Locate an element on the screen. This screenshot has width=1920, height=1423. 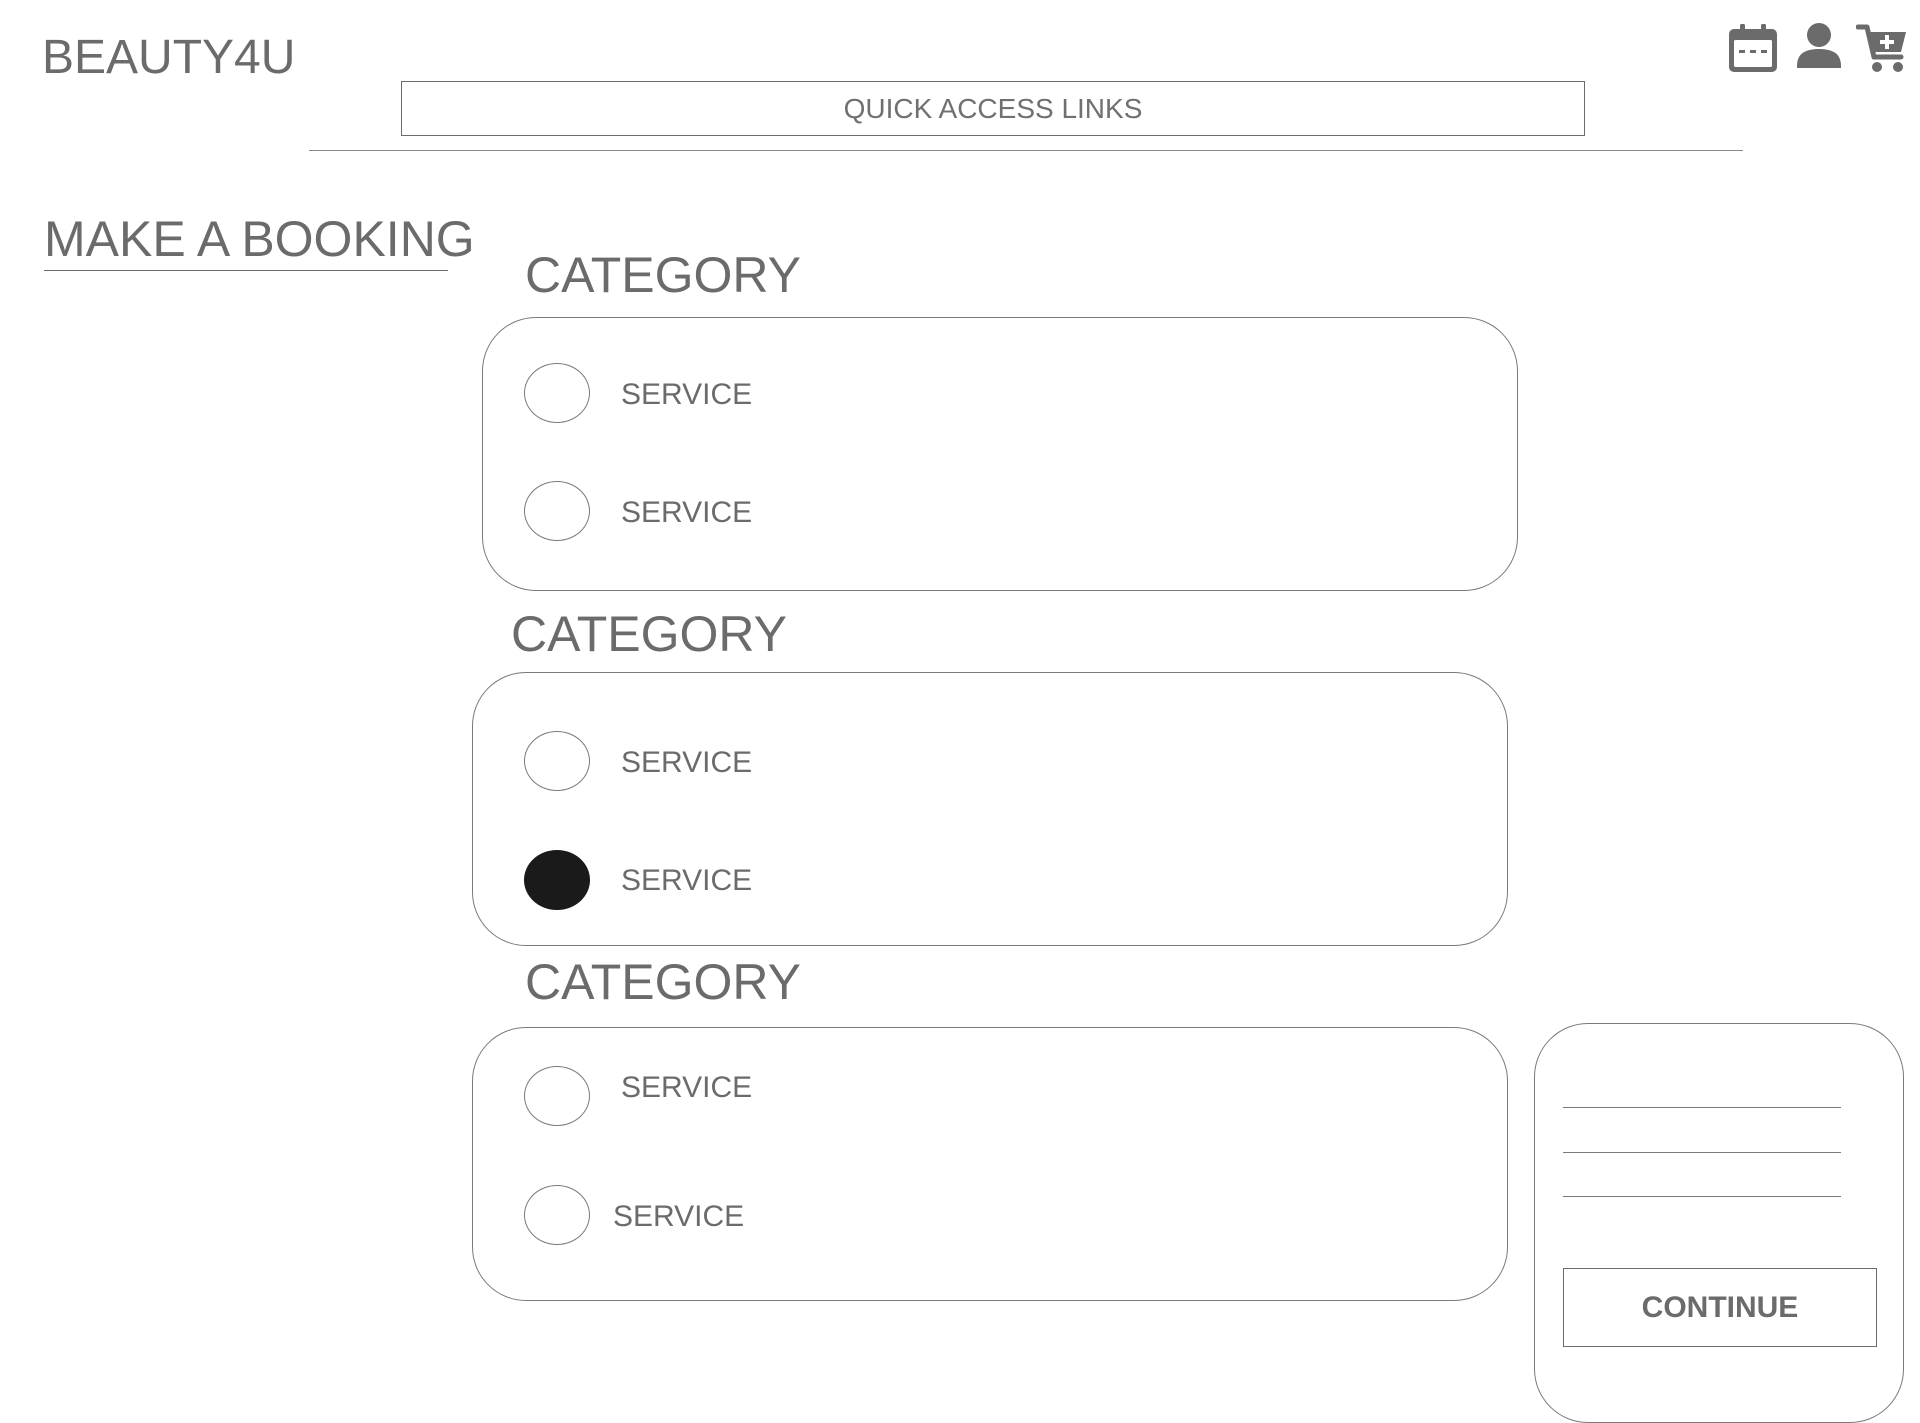
header-divider is located at coordinates (1026, 150).